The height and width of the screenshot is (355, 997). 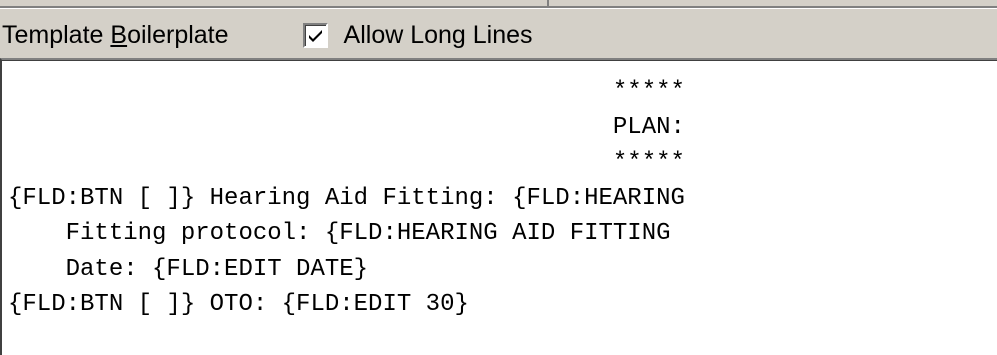 What do you see at coordinates (56, 34) in the screenshot?
I see `template-boilerplate-label-pre: Template` at bounding box center [56, 34].